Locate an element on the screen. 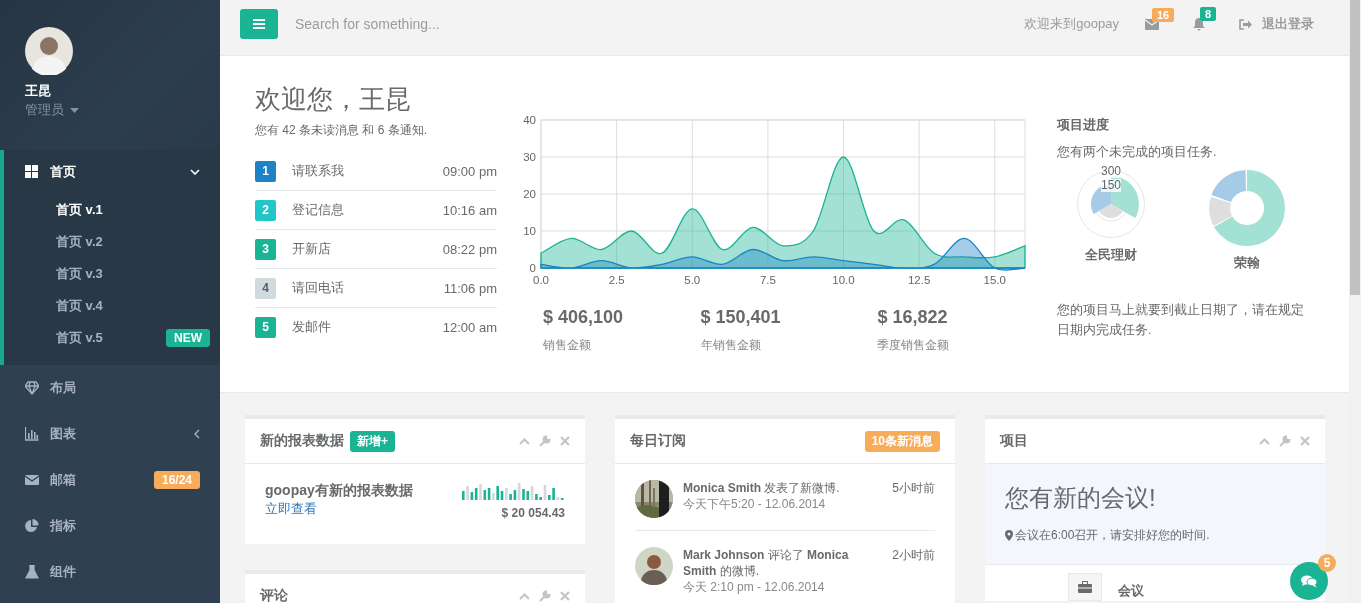  count-badge: 16 is located at coordinates (1163, 14).